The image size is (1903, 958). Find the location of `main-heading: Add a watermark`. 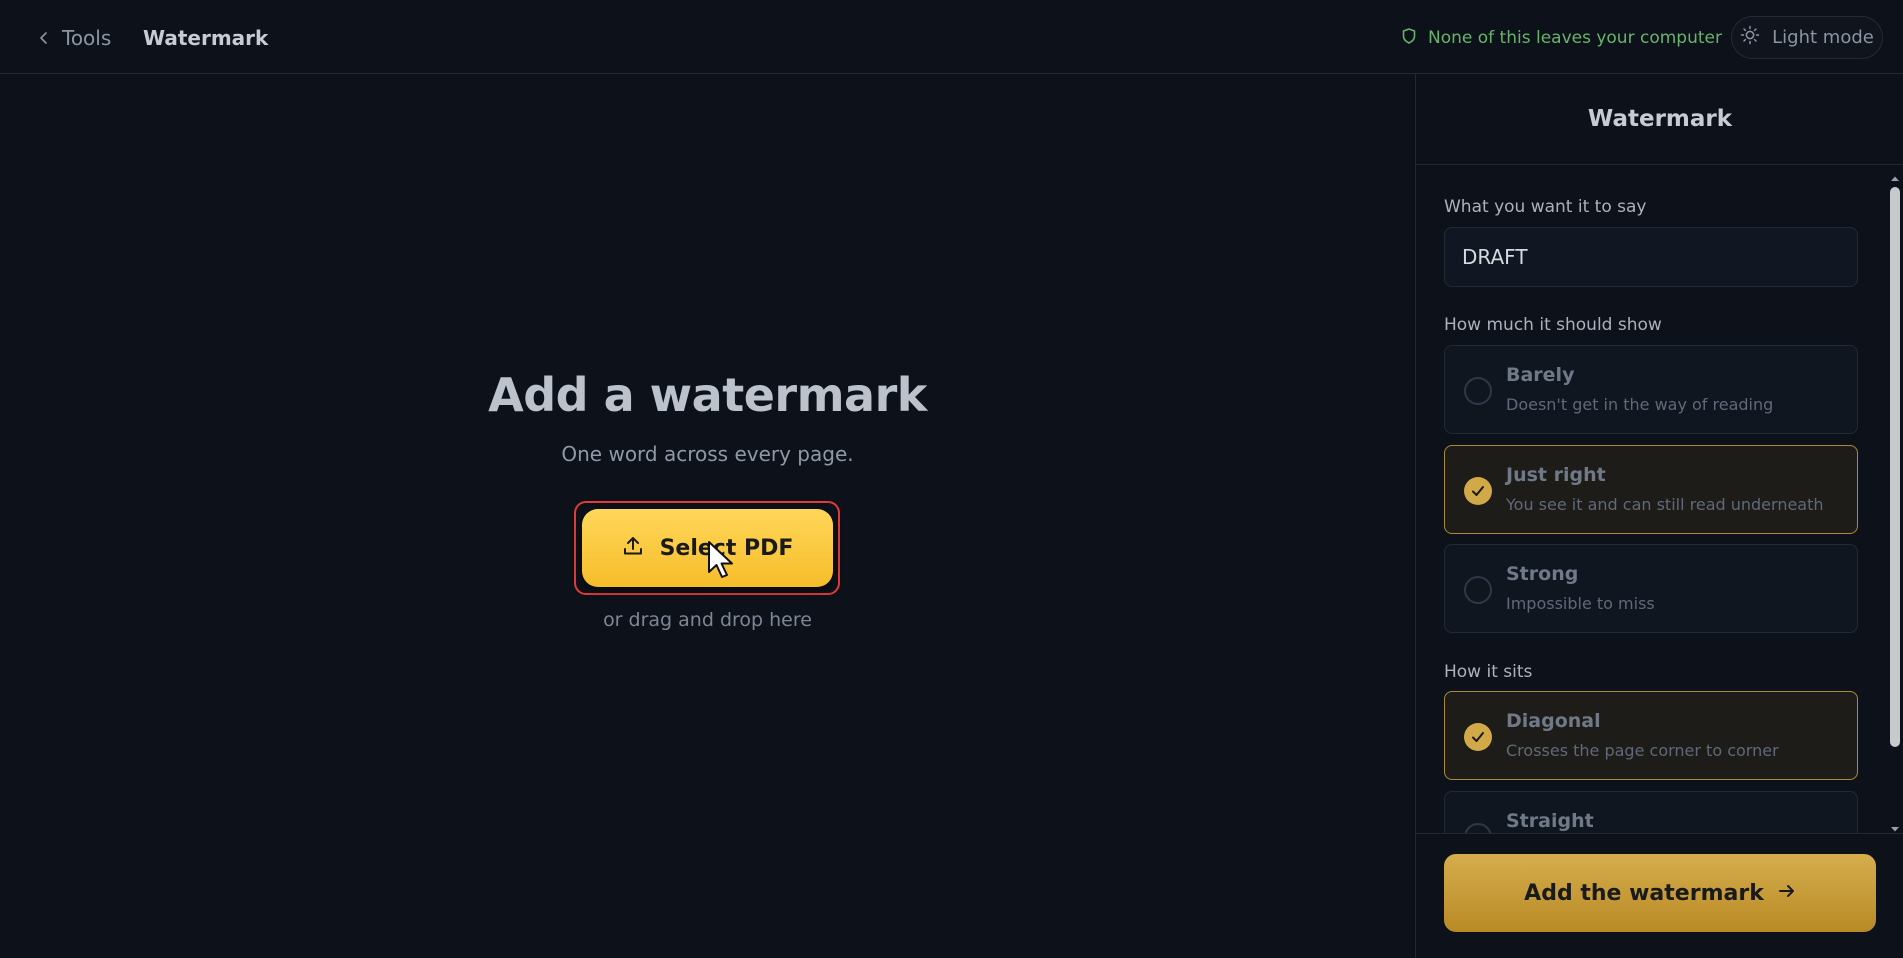

main-heading: Add a watermark is located at coordinates (707, 395).